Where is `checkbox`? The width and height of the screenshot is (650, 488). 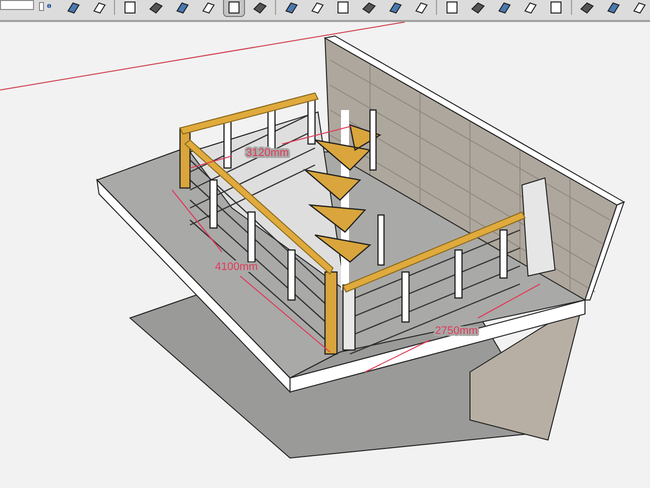
checkbox is located at coordinates (41, 6).